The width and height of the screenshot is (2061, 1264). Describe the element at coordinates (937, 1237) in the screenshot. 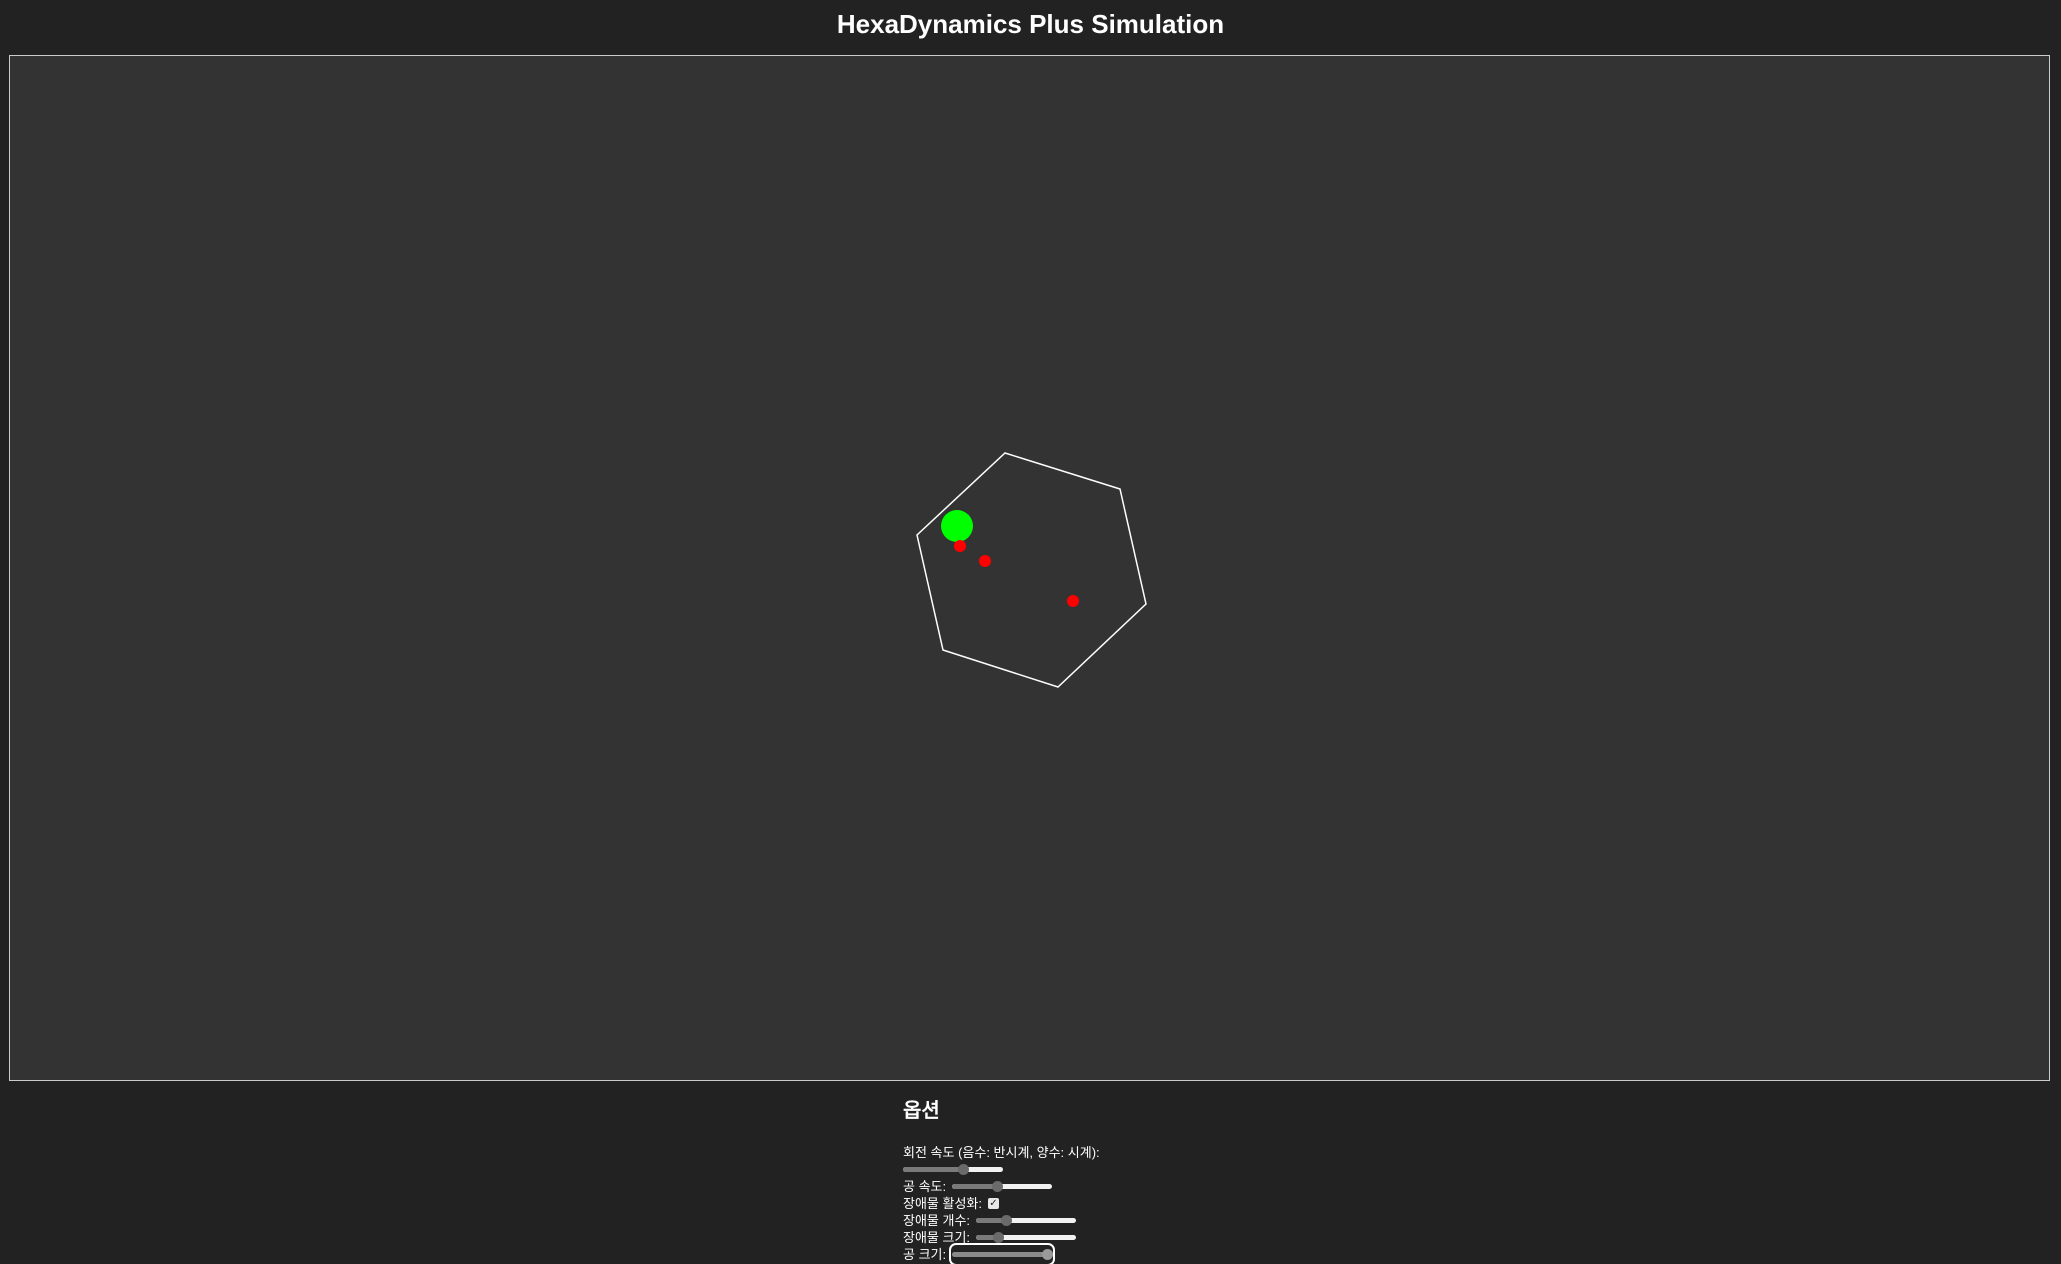

I see `obstacle-size-label: 장애물 크기:` at that location.